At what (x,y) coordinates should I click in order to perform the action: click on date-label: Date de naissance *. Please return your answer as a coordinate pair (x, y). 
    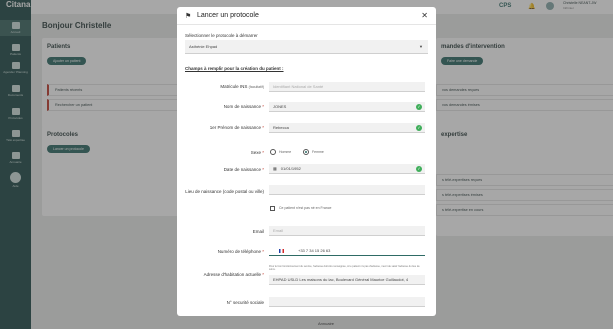
    Looking at the image, I should click on (243, 169).